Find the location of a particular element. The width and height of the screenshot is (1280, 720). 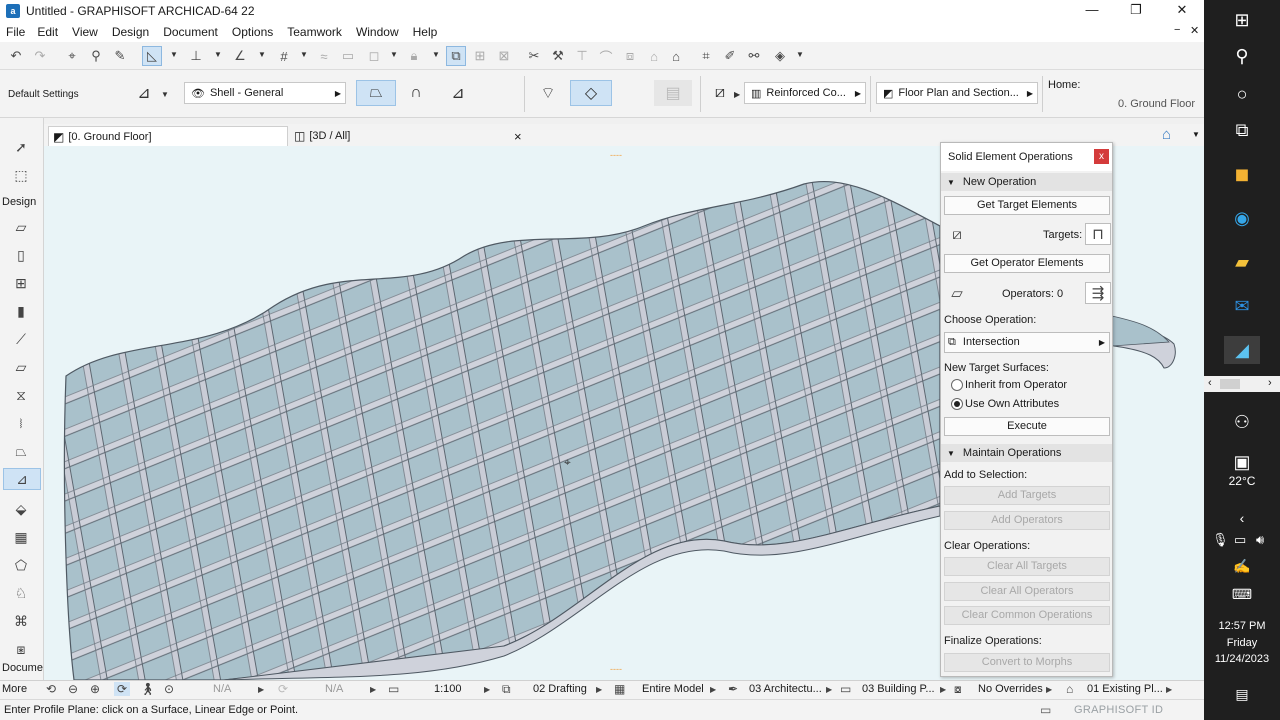

weather-icon: ▣ is located at coordinates (1242, 462).